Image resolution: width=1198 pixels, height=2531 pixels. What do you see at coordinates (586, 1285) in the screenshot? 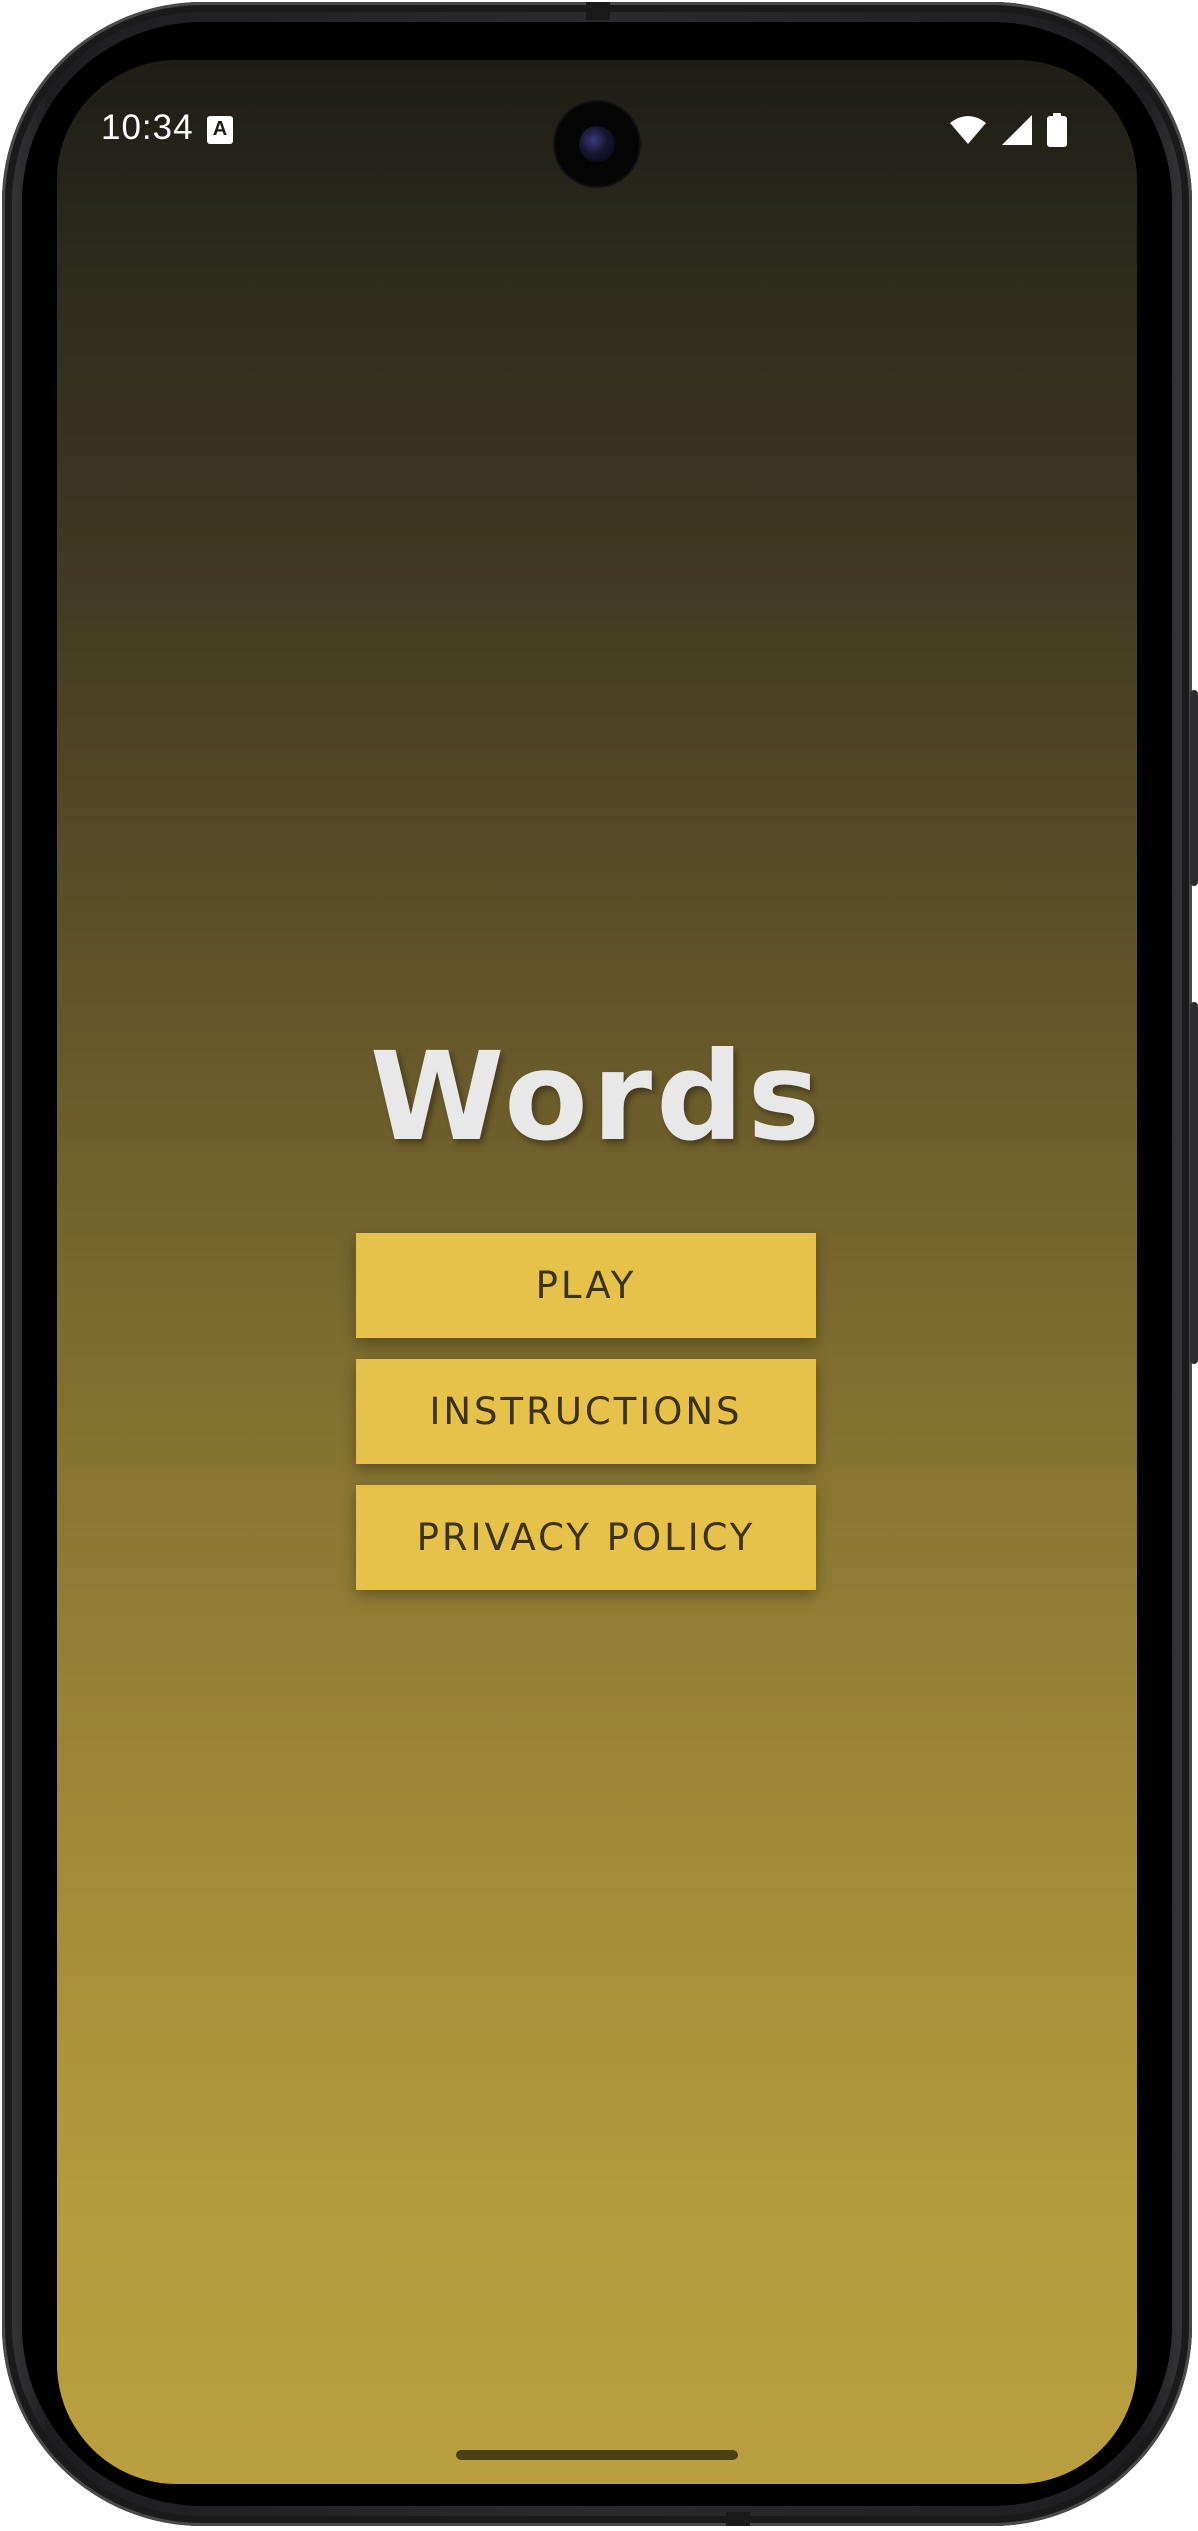
I see `play-button: PLAY` at bounding box center [586, 1285].